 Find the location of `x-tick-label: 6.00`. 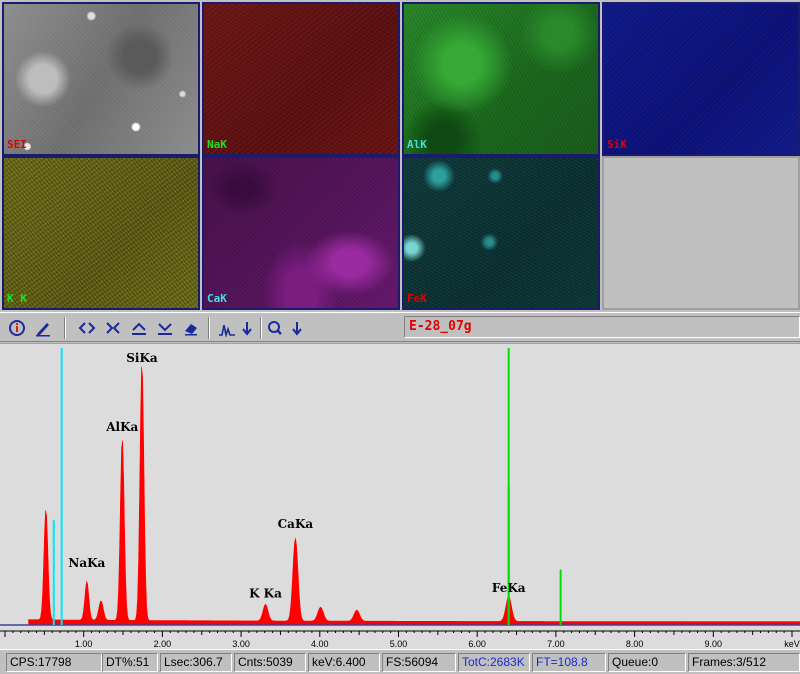

x-tick-label: 6.00 is located at coordinates (477, 644).